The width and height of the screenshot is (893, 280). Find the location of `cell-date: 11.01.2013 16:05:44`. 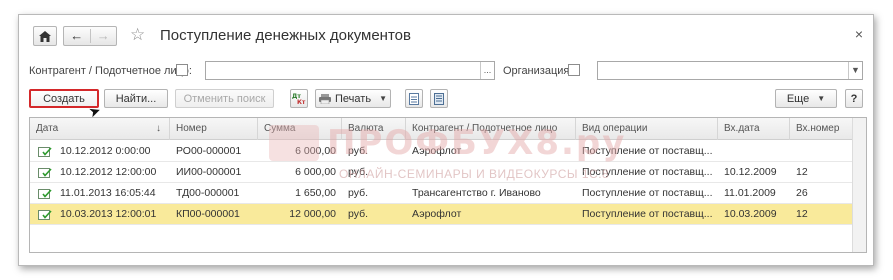

cell-date: 11.01.2013 16:05:44 is located at coordinates (108, 193).